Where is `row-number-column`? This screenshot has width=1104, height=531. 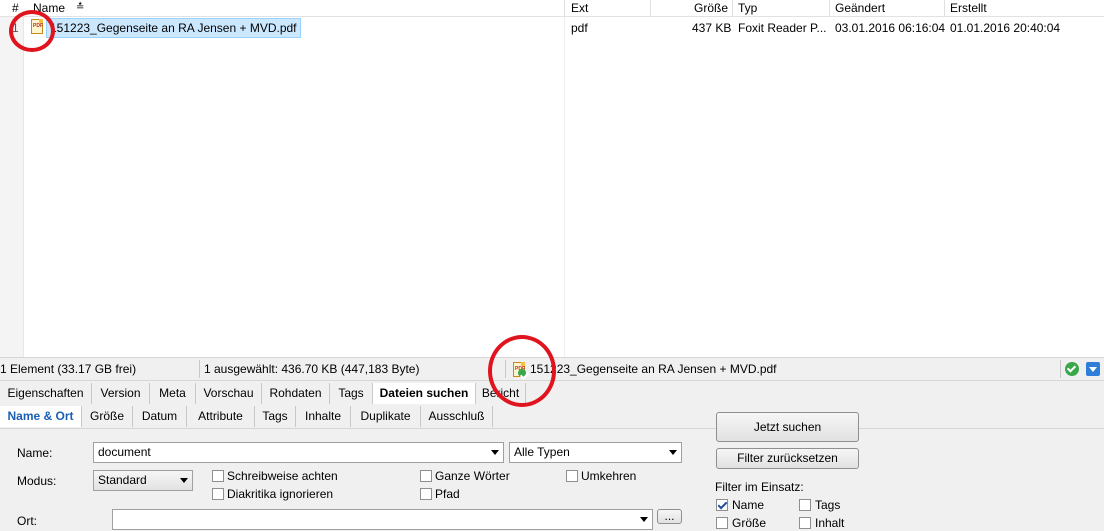
row-number-column is located at coordinates (12, 187).